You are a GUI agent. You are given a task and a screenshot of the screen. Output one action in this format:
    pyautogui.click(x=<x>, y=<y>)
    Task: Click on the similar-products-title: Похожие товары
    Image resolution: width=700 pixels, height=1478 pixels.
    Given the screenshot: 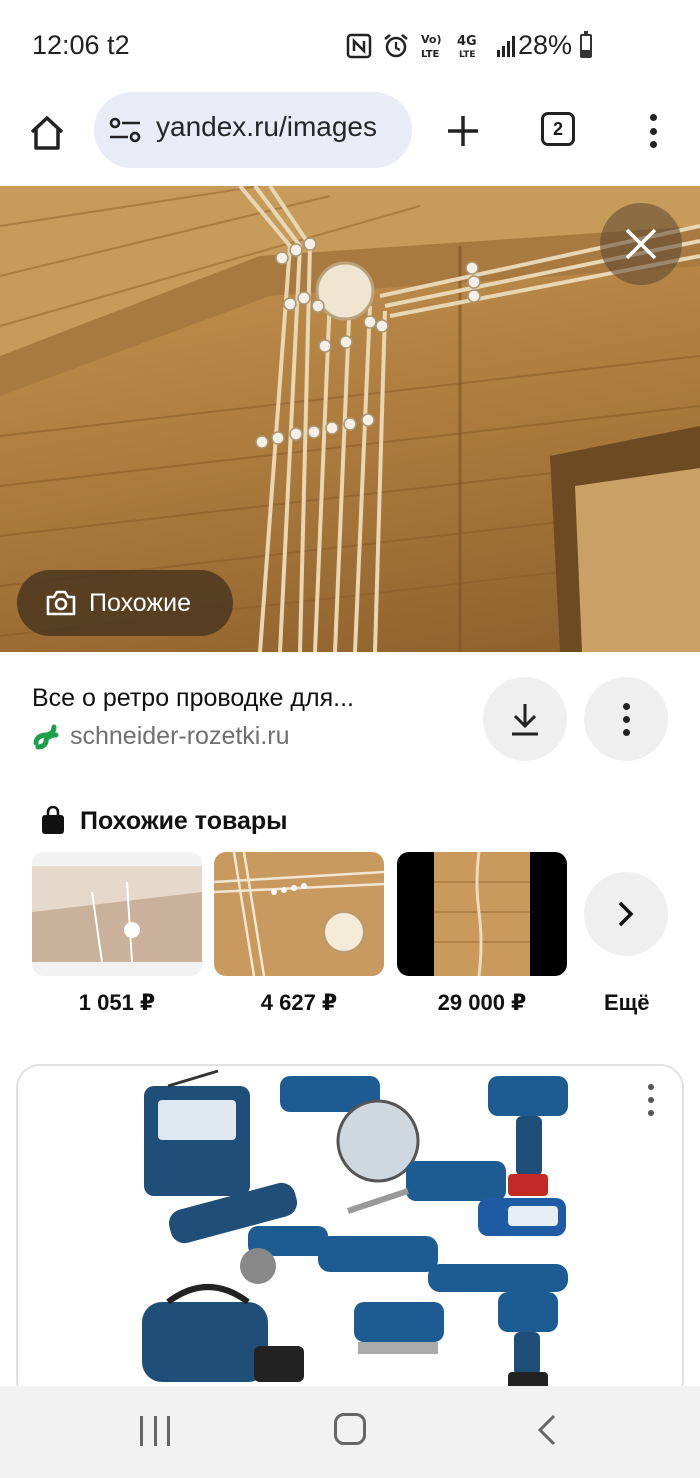 What is the action you would take?
    pyautogui.click(x=184, y=820)
    